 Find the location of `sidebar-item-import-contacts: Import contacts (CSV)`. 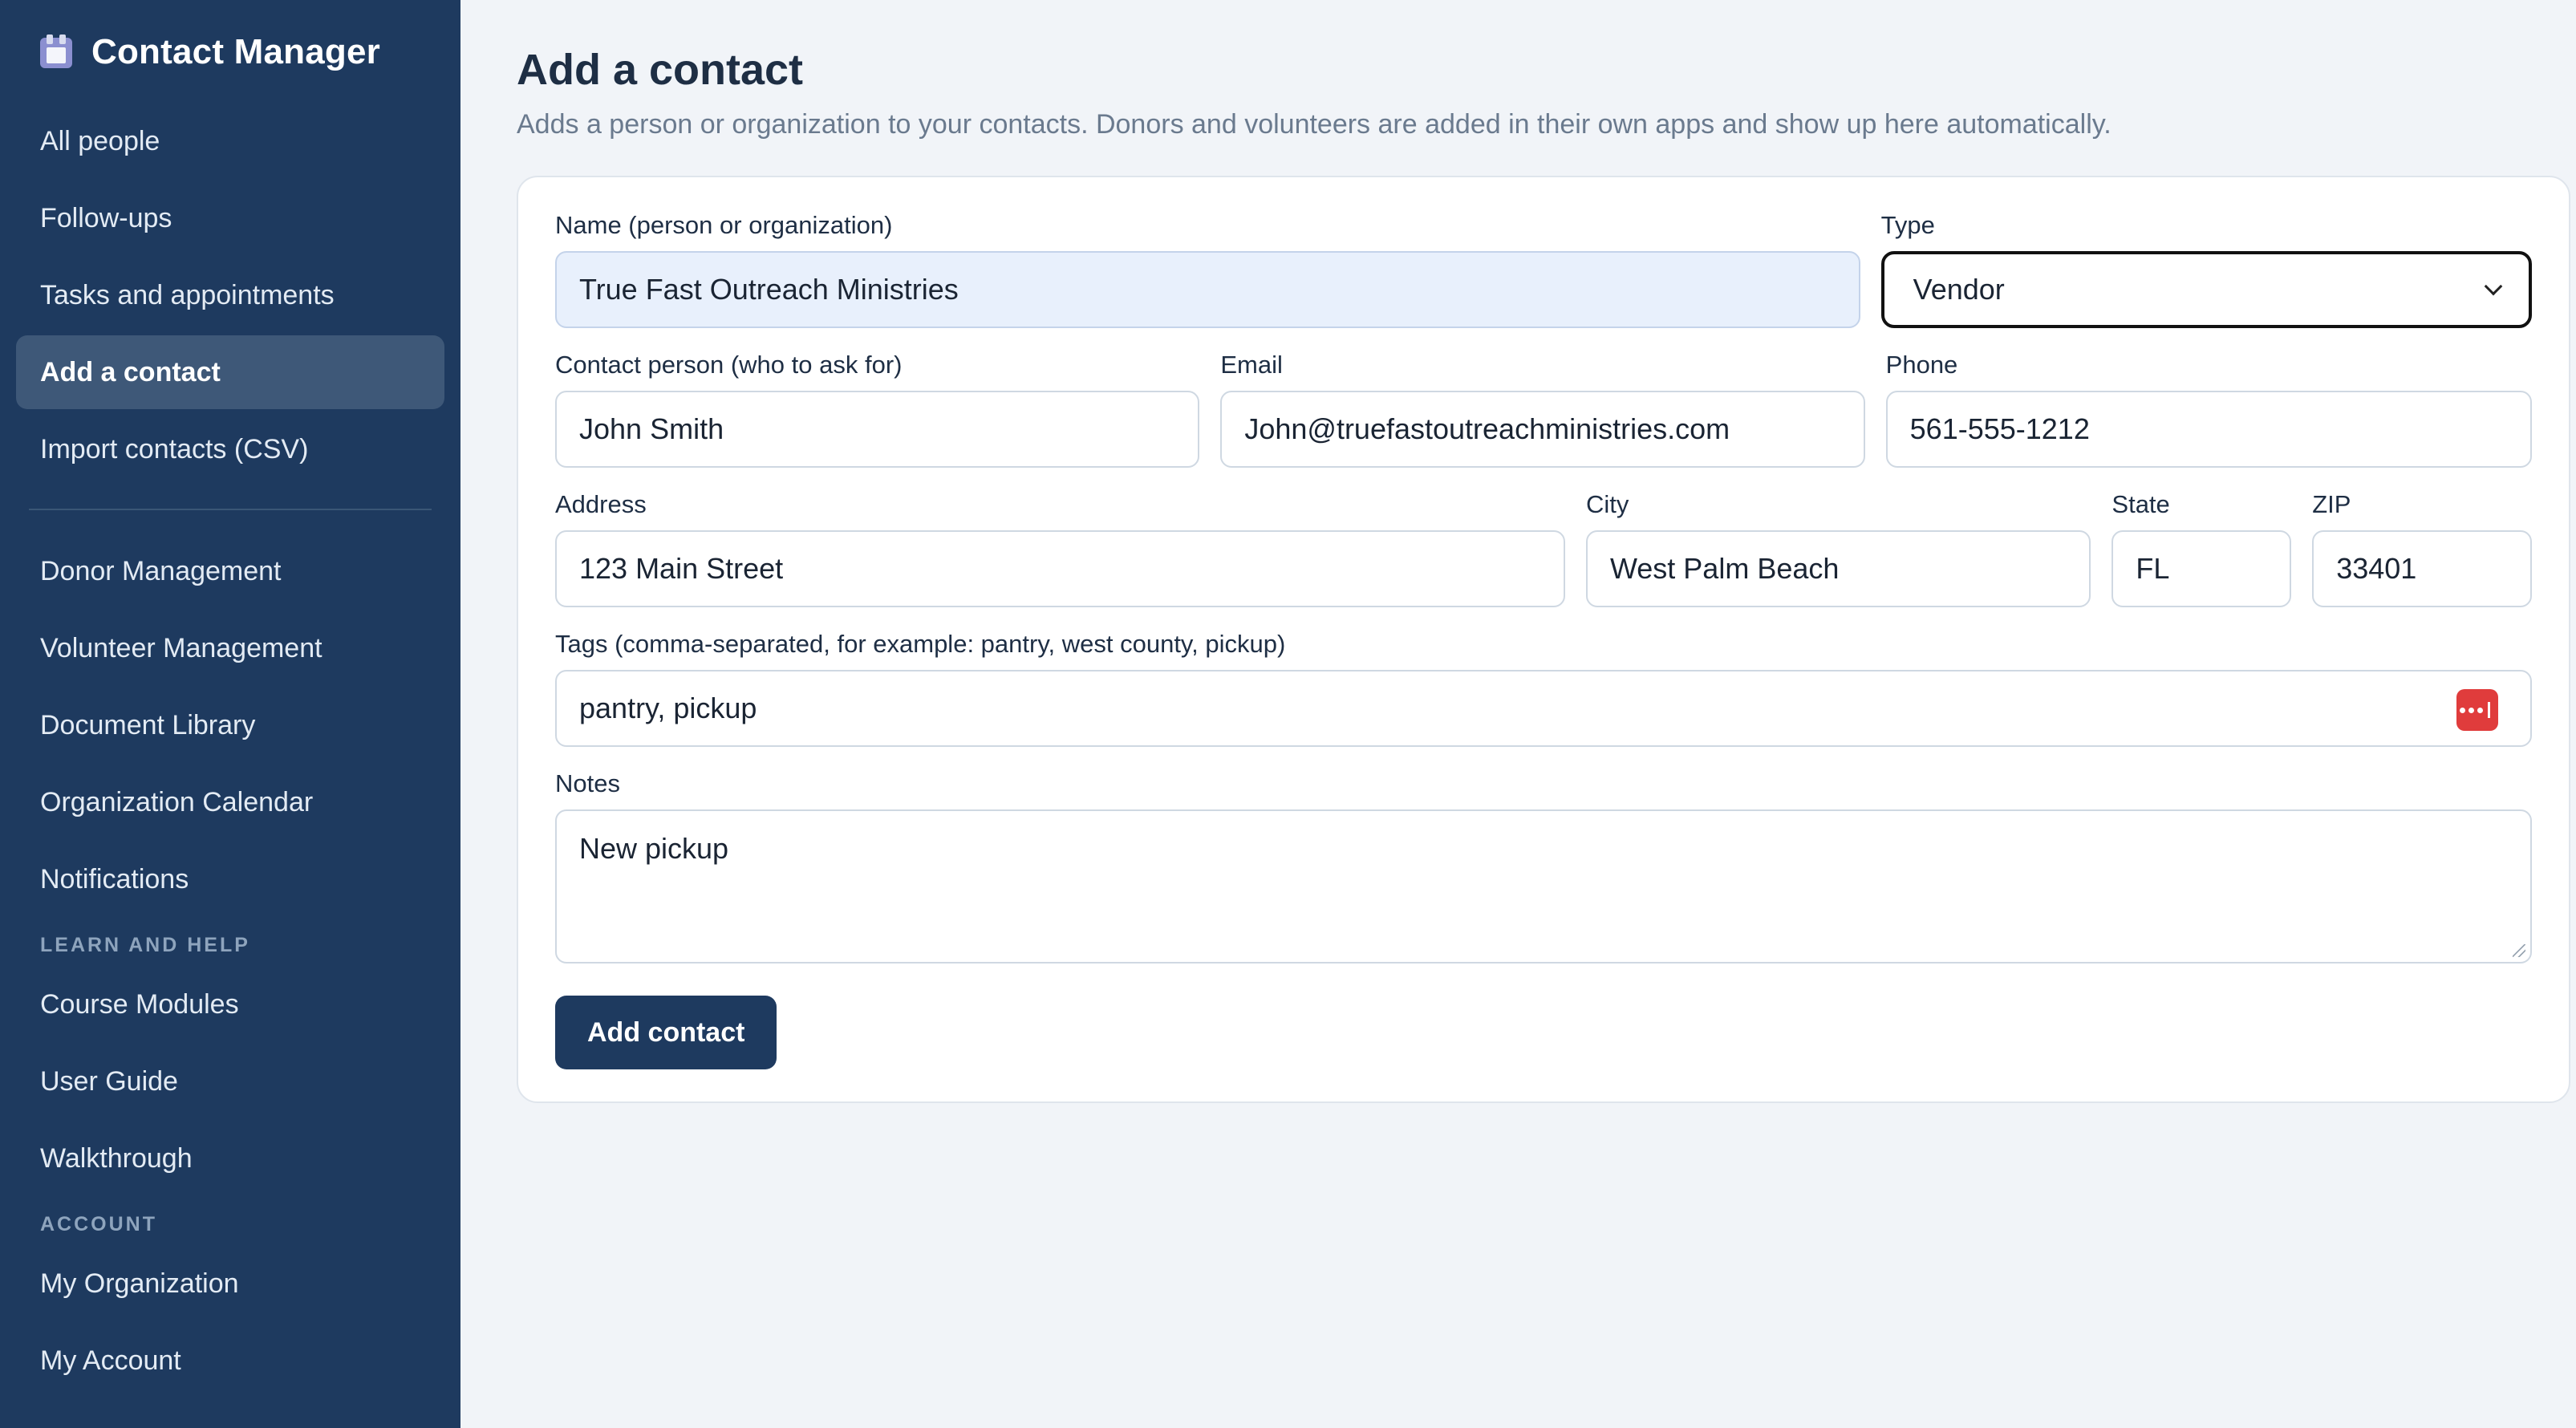

sidebar-item-import-contacts: Import contacts (CSV) is located at coordinates (230, 449).